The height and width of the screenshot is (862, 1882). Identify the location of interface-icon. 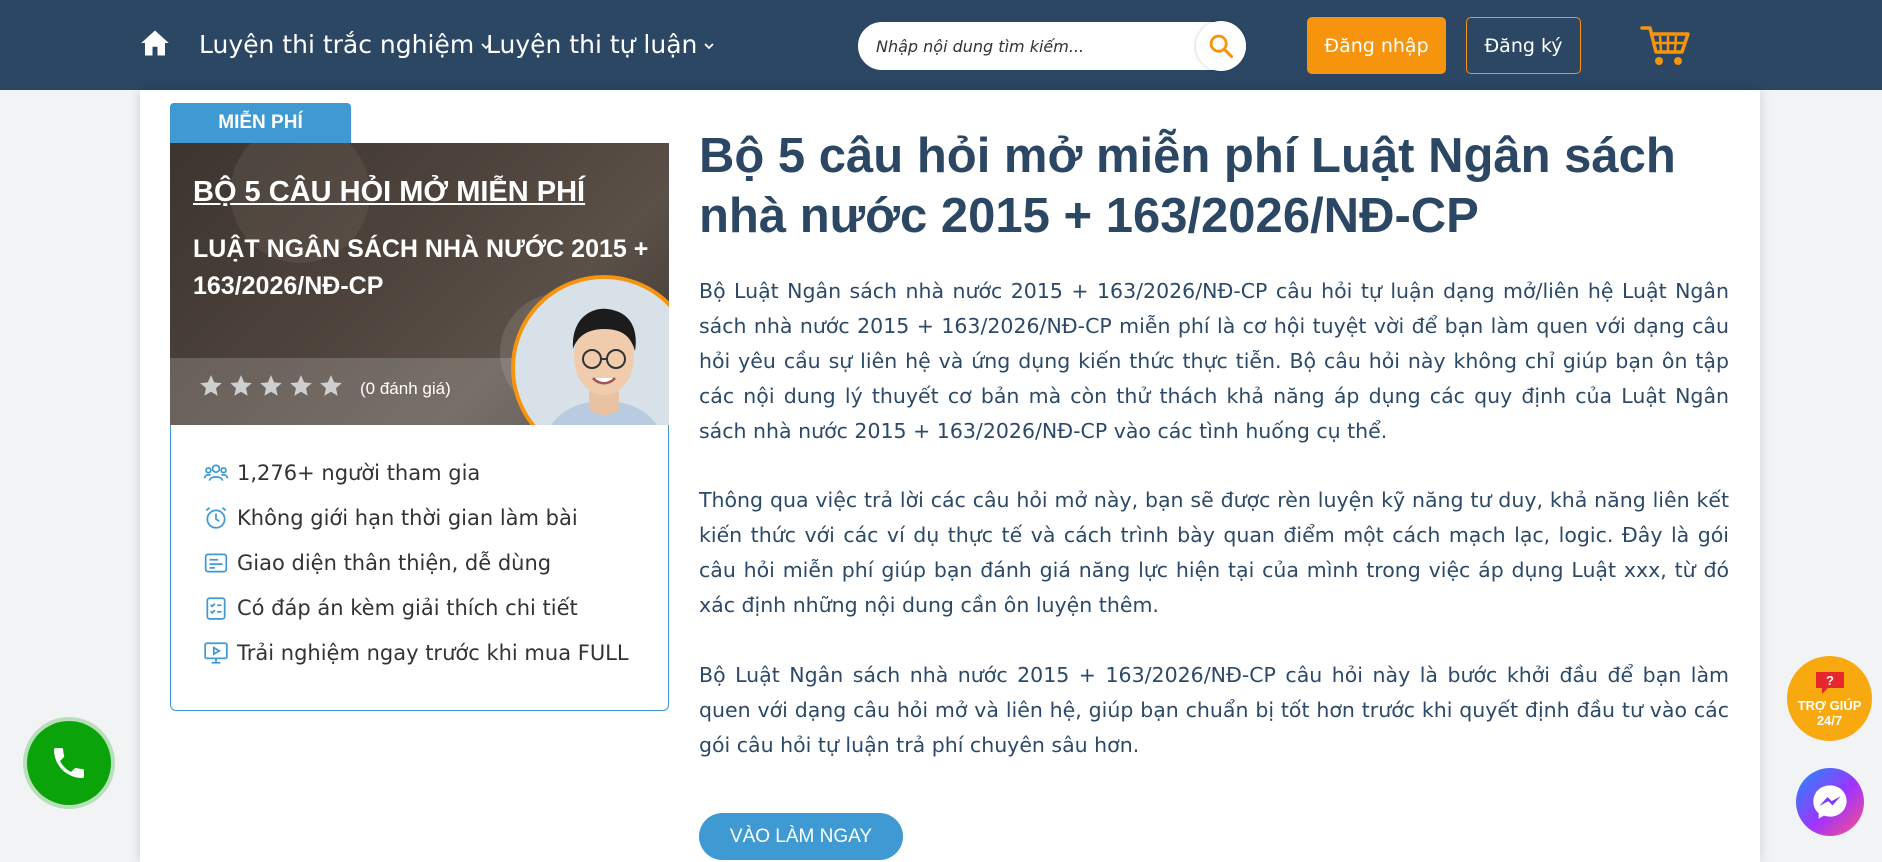
(216, 563).